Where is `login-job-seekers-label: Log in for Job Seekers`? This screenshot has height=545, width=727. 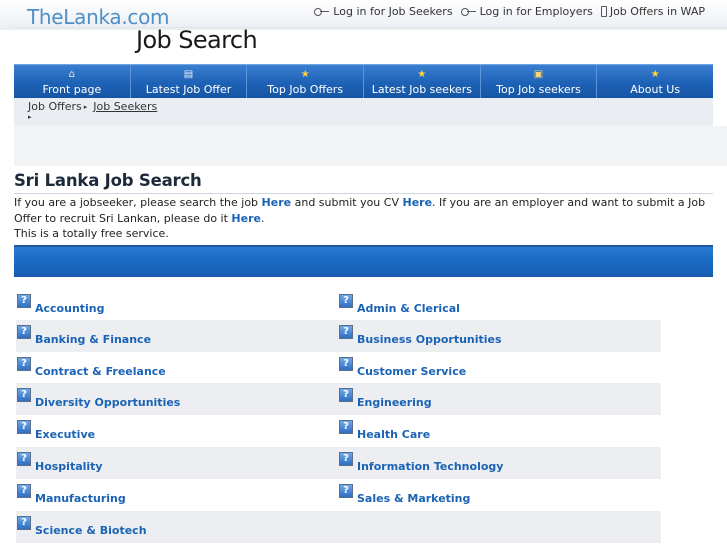 login-job-seekers-label: Log in for Job Seekers is located at coordinates (393, 11).